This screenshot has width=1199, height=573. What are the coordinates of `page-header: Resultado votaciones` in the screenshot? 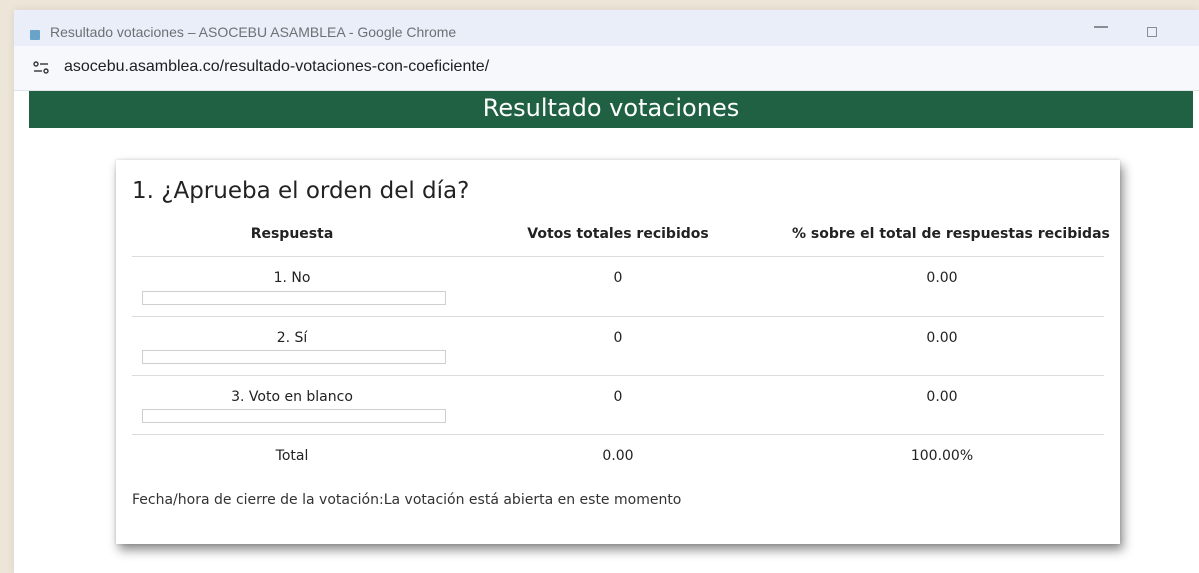 It's located at (611, 109).